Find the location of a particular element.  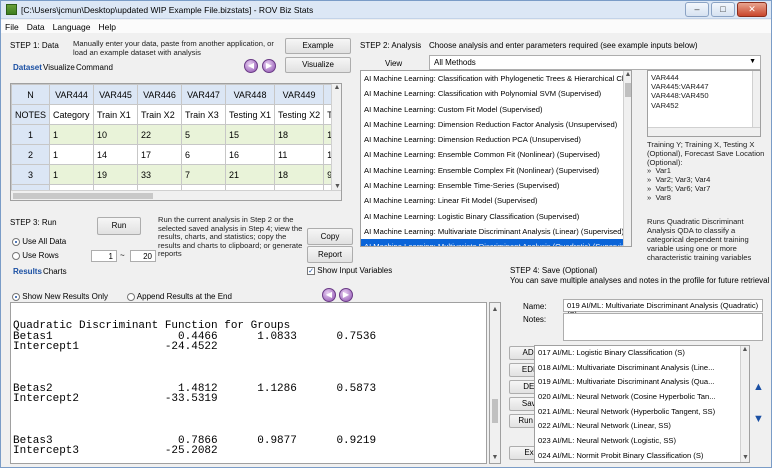

column-header: VAR449 is located at coordinates (299, 94).